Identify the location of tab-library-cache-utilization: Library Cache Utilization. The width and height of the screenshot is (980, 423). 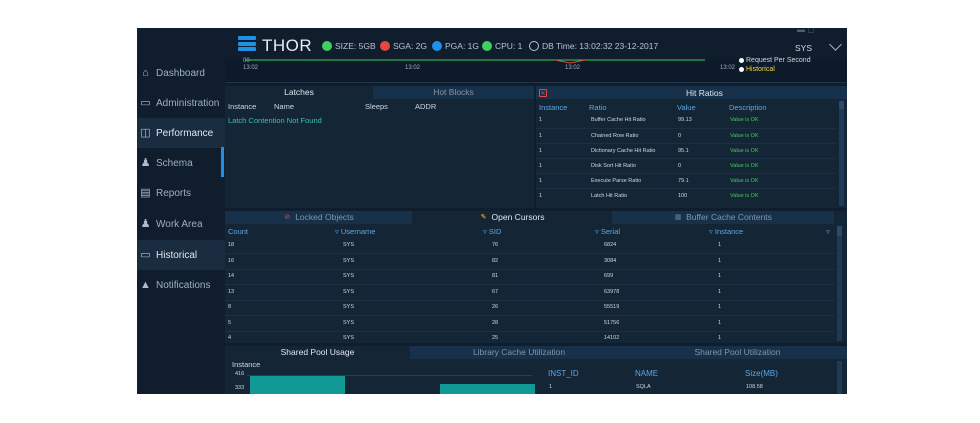
(519, 352).